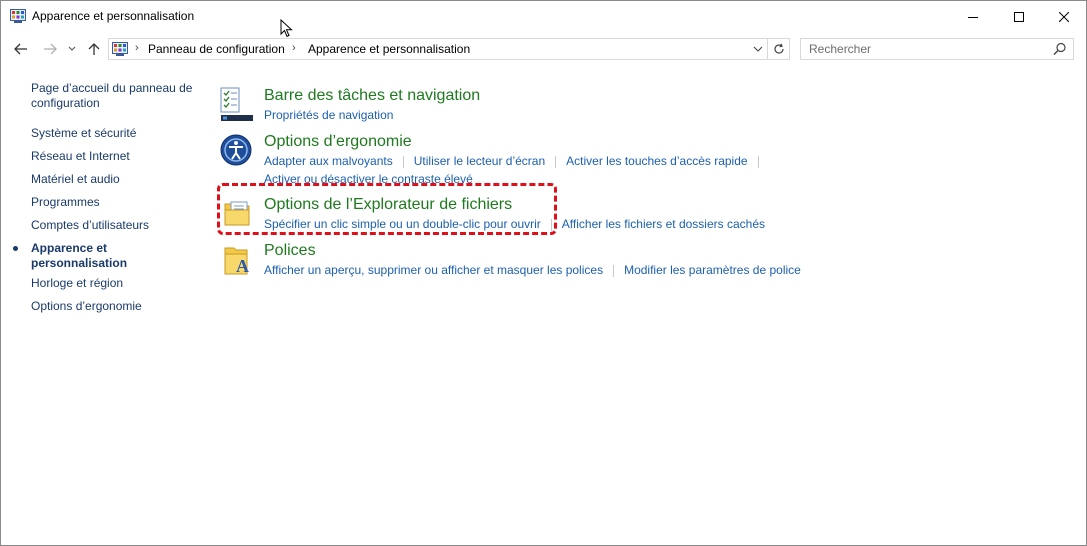  What do you see at coordinates (77, 283) in the screenshot?
I see `nav-clock-region: Horloge et région` at bounding box center [77, 283].